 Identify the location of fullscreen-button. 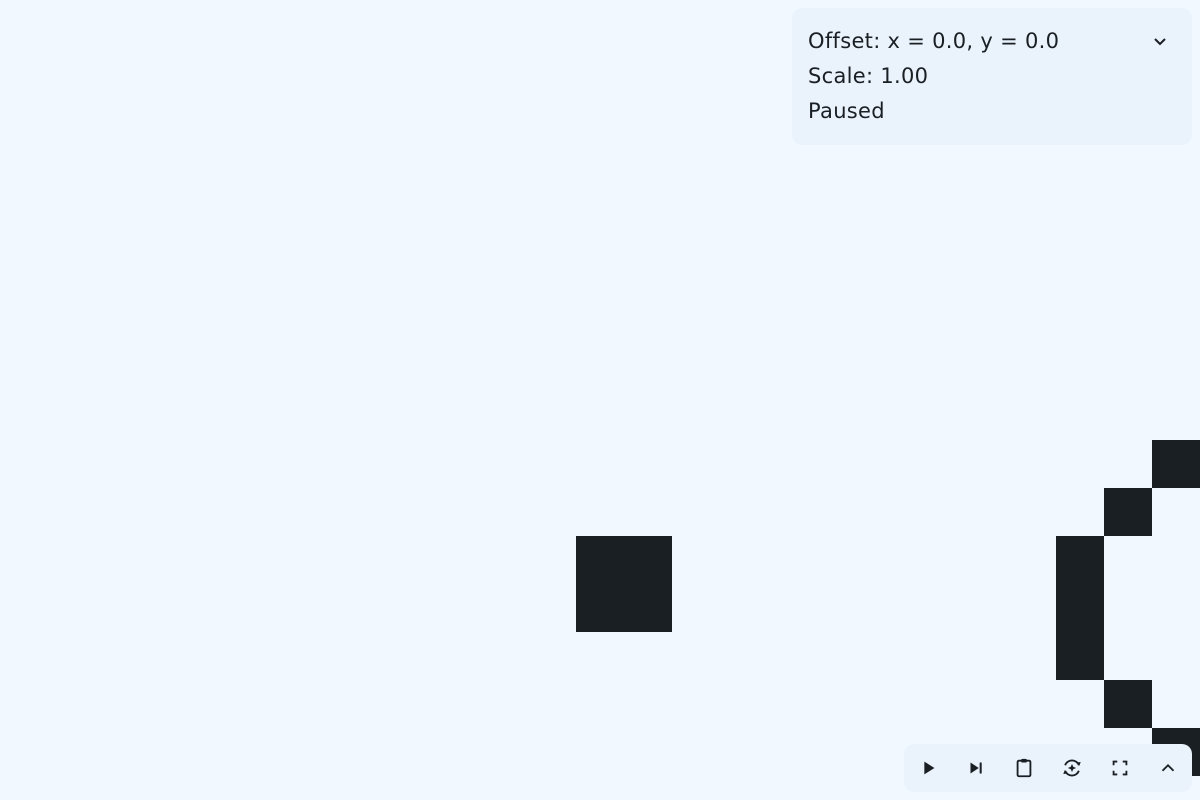
(1120, 768).